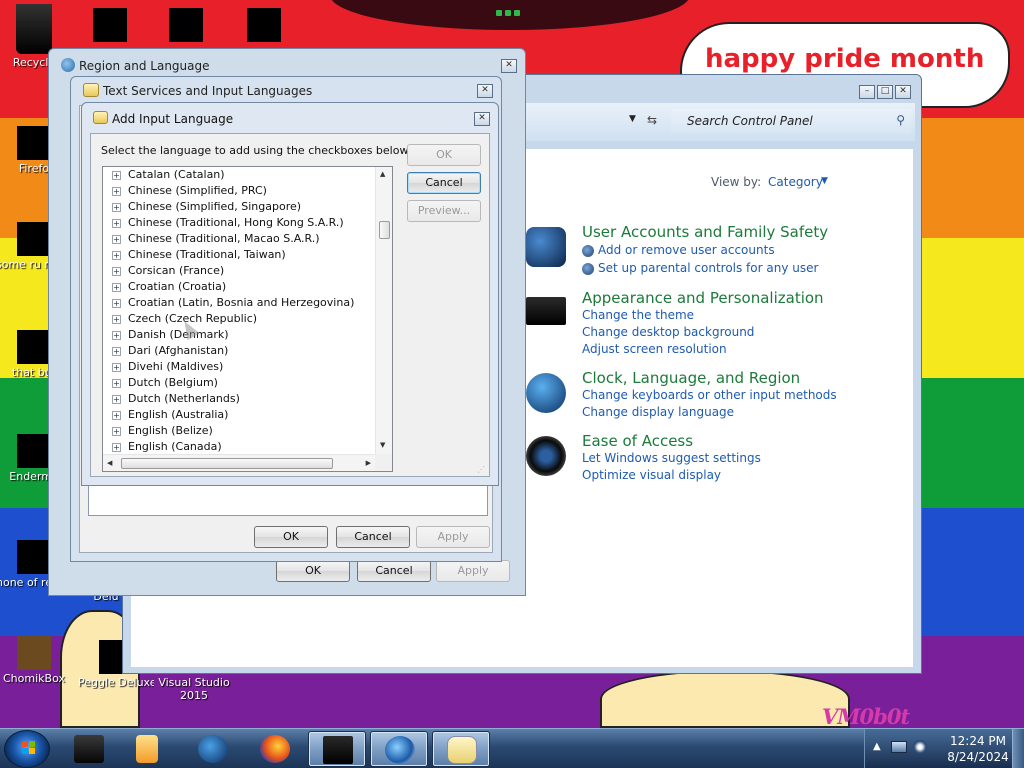 The height and width of the screenshot is (768, 1024). I want to click on chevron-down-icon: ▼, so click(824, 181).